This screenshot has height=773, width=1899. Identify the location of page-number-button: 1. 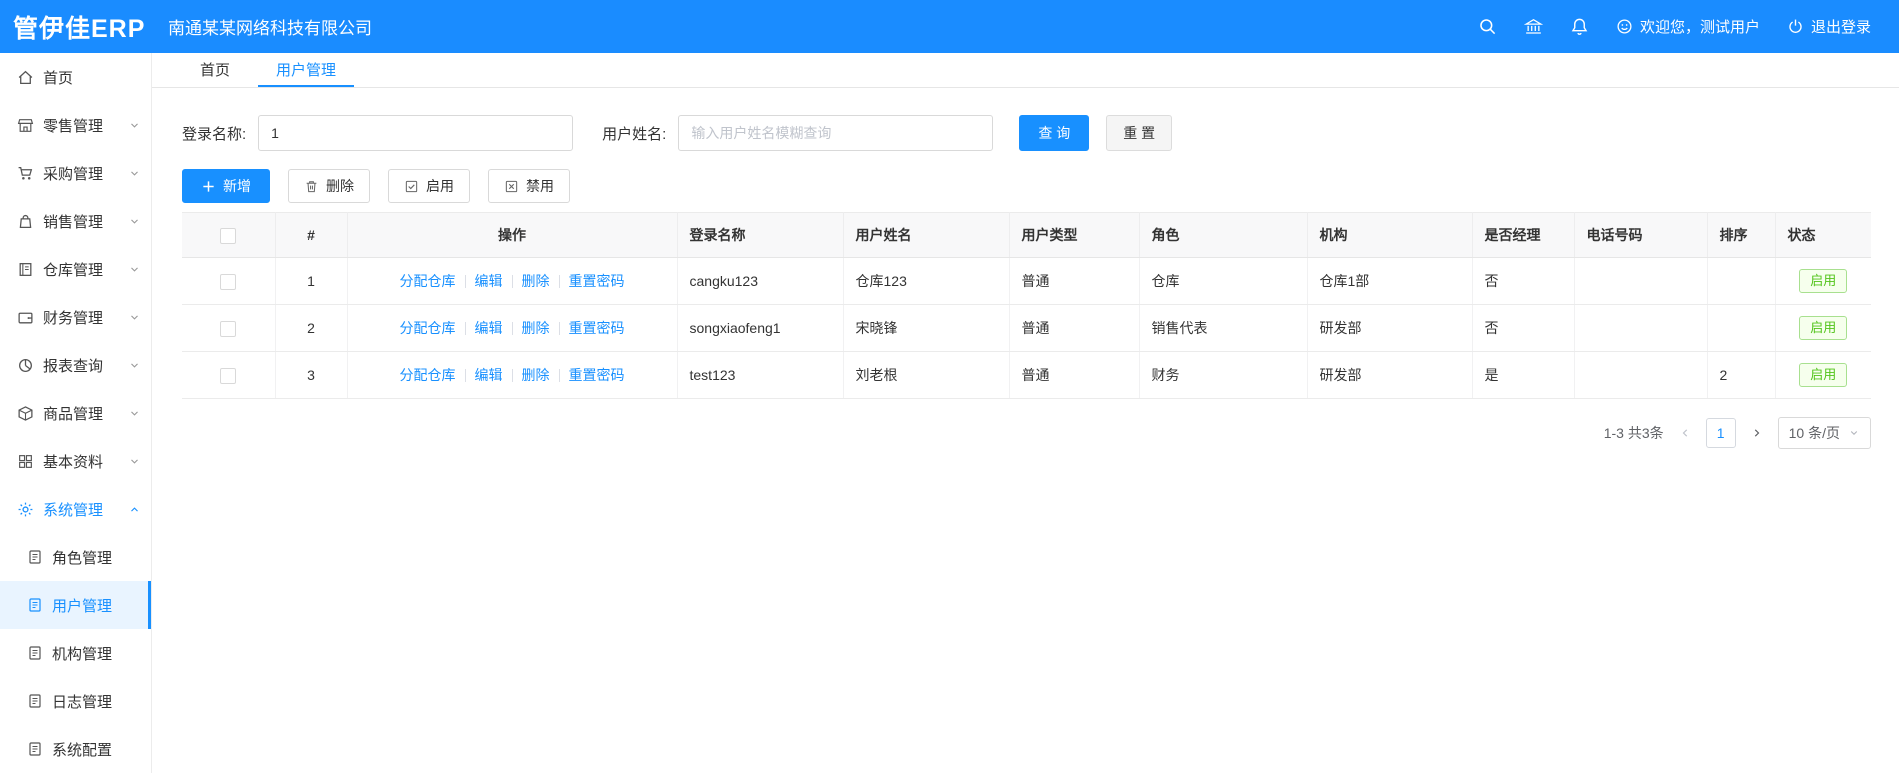
(1720, 433).